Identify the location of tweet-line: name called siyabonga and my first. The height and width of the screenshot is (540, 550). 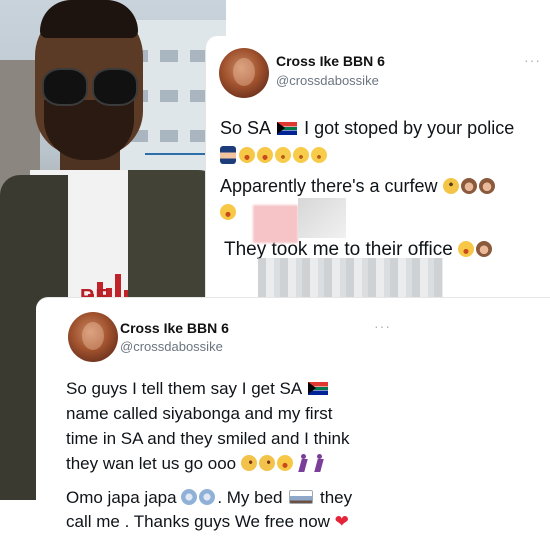
(199, 413).